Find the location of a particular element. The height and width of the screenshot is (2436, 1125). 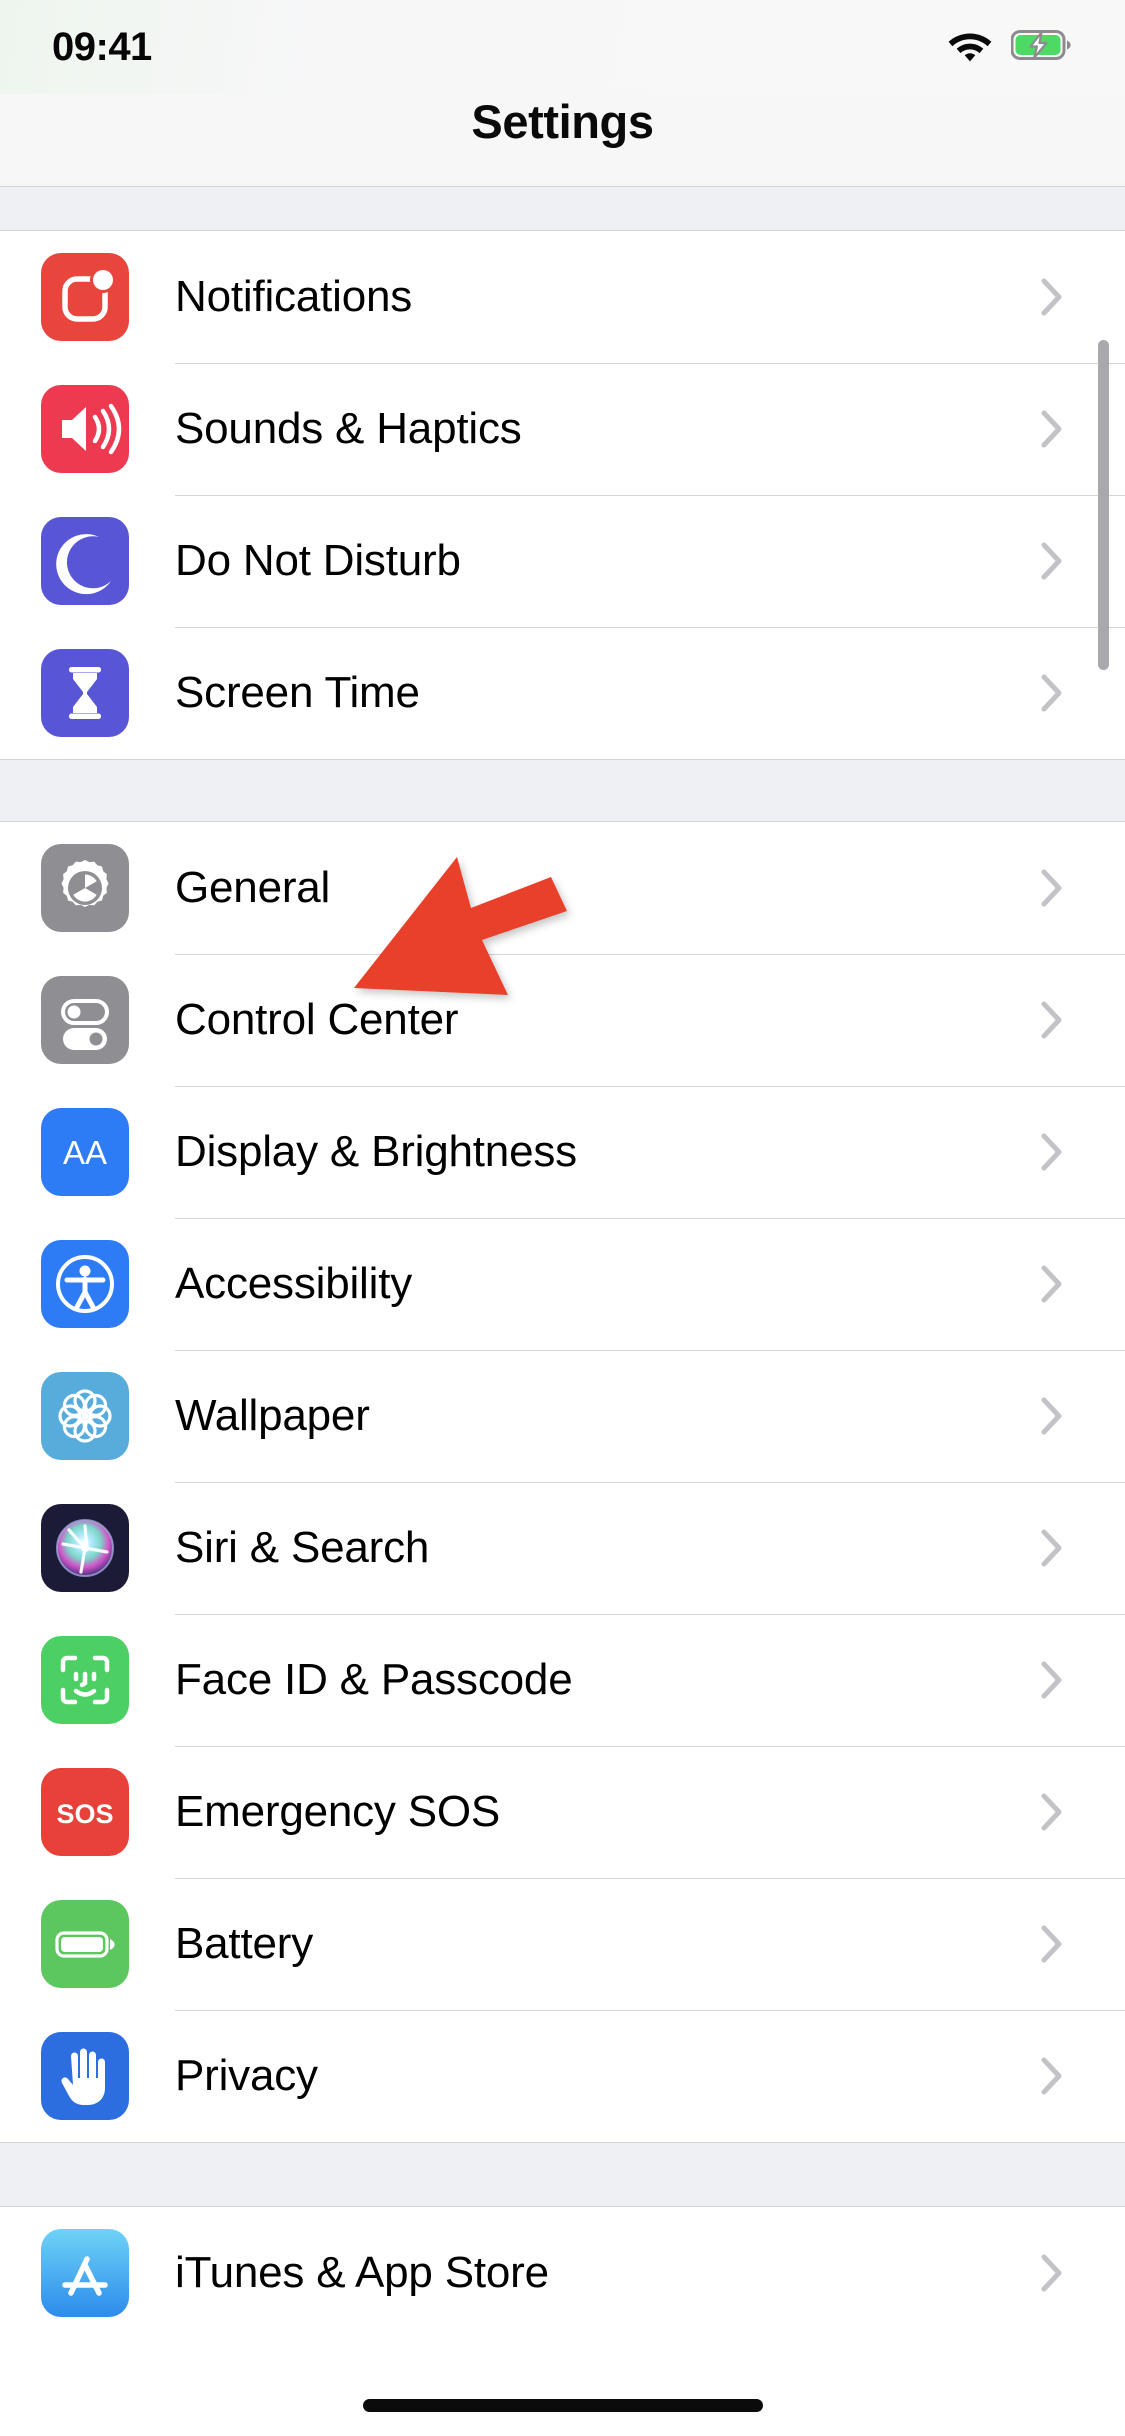

hourglass-icon is located at coordinates (85, 693).